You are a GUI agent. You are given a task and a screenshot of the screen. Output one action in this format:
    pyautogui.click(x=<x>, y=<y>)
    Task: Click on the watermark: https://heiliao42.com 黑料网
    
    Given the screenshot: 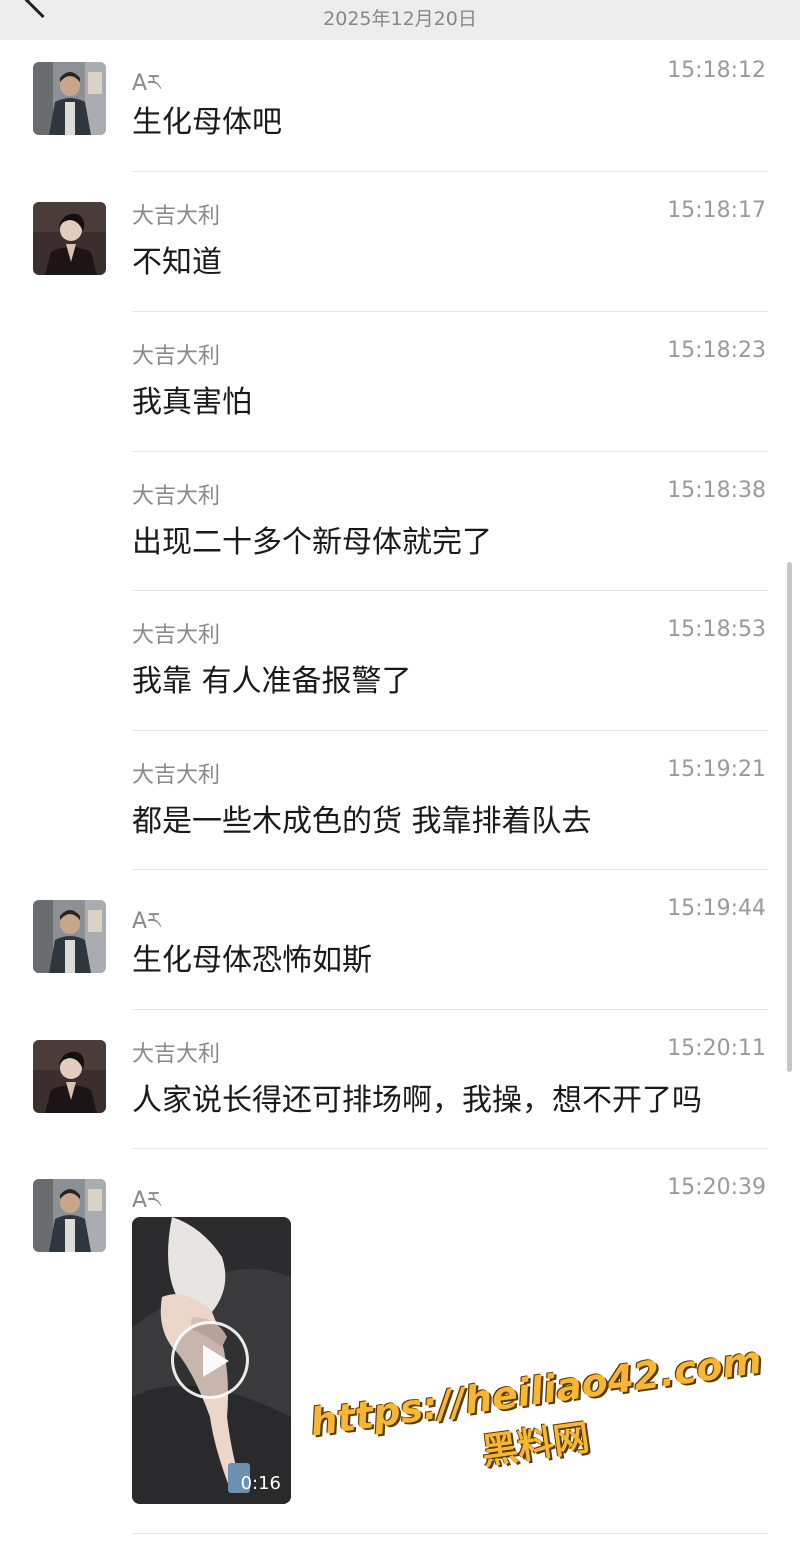 What is the action you would take?
    pyautogui.click(x=535, y=1418)
    